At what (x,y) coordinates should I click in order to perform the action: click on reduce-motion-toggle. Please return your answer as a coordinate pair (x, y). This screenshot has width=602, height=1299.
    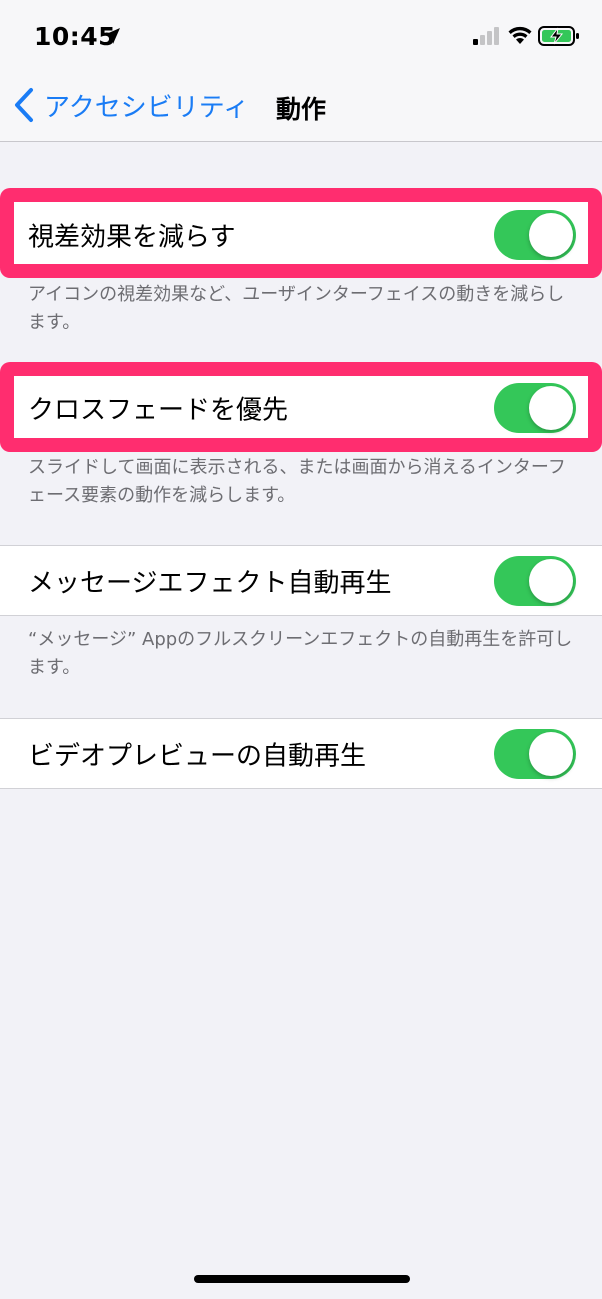
    Looking at the image, I should click on (535, 234).